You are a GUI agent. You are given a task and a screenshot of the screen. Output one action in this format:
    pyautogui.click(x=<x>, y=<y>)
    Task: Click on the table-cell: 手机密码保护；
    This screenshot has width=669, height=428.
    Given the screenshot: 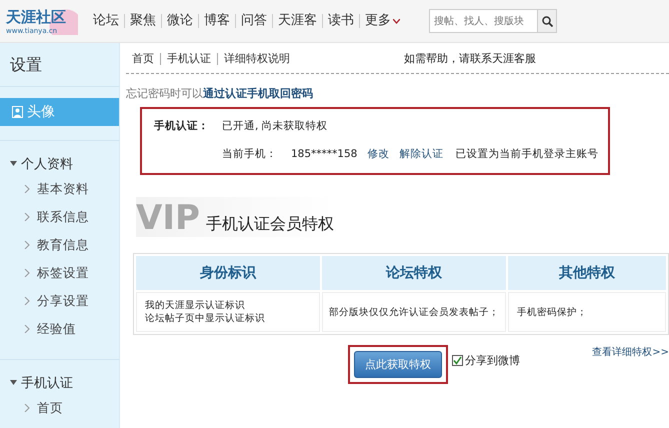 What is the action you would take?
    pyautogui.click(x=587, y=312)
    